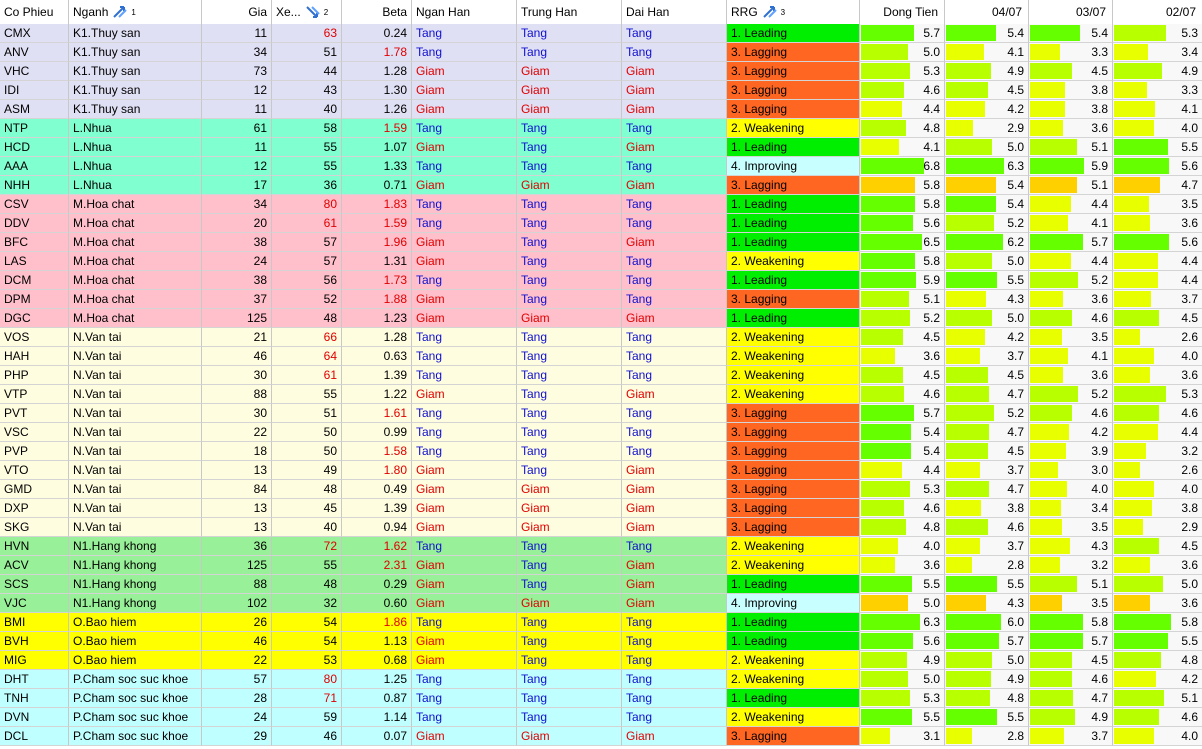 This screenshot has width=1202, height=749. What do you see at coordinates (773, 12) in the screenshot?
I see `sort-icon: 3` at bounding box center [773, 12].